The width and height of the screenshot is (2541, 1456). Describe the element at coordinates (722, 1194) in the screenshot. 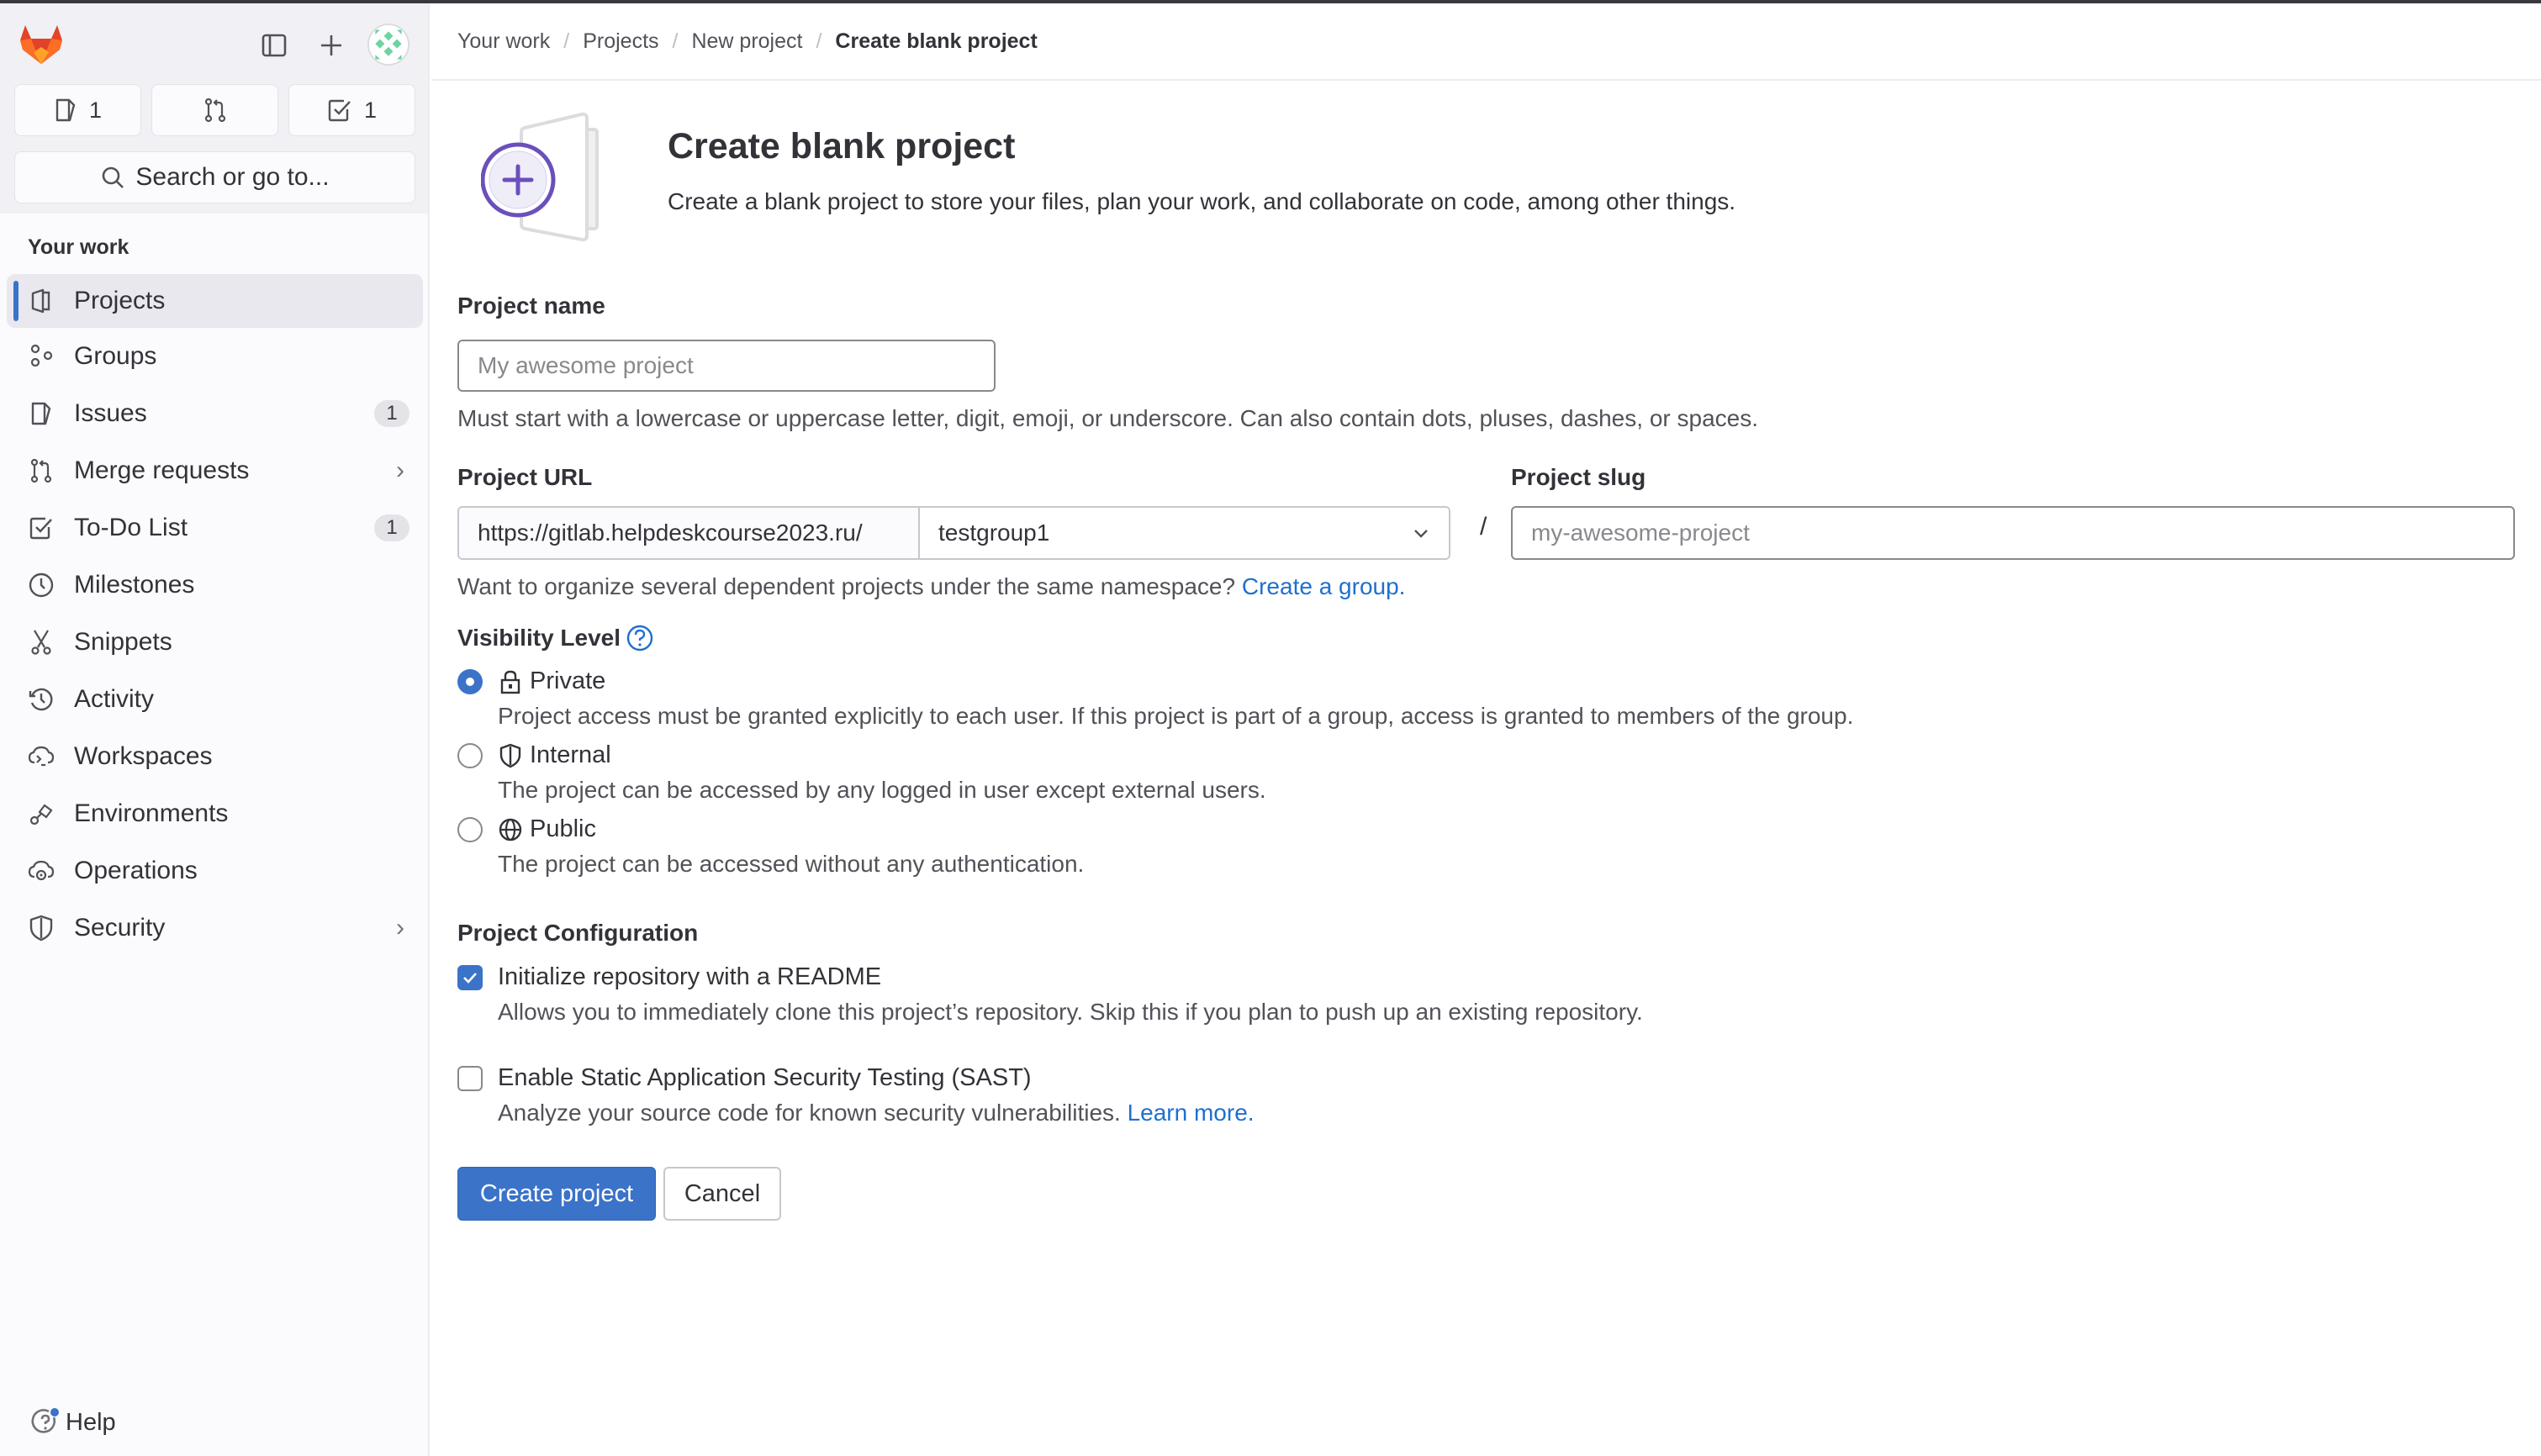

I see `cancel-button: Cancel` at that location.